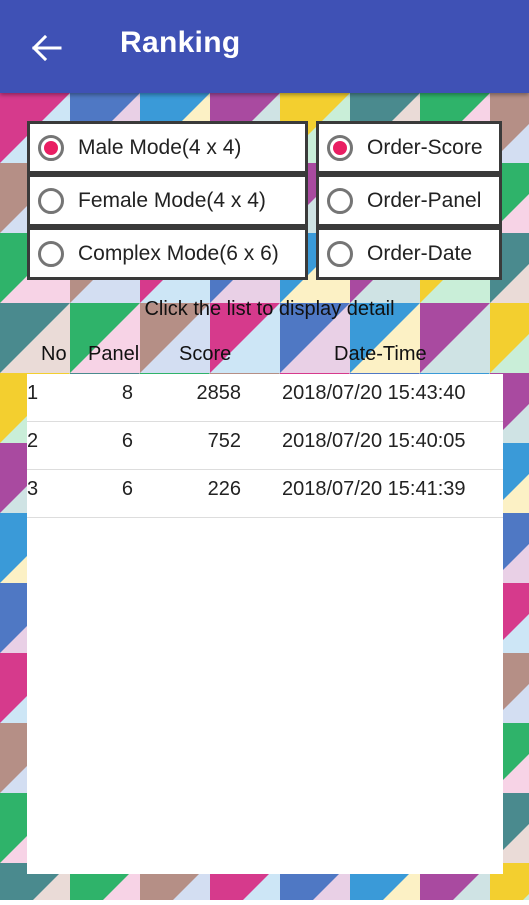 This screenshot has height=905, width=529. I want to click on radio-female-mode: Female Mode(4 x 4), so click(167, 200).